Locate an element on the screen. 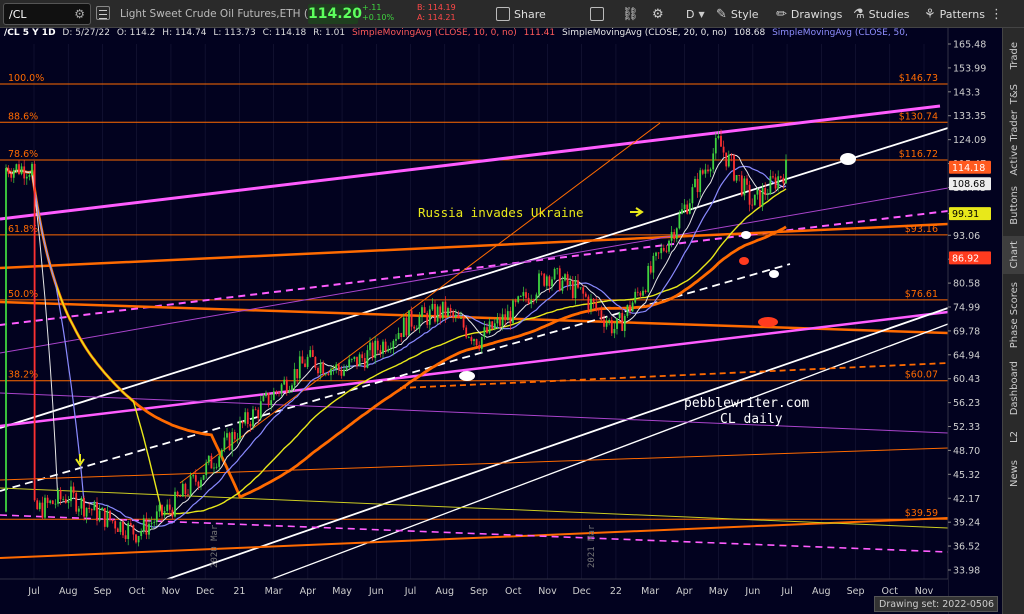 The width and height of the screenshot is (1024, 614). share-button: Share is located at coordinates (521, 14).